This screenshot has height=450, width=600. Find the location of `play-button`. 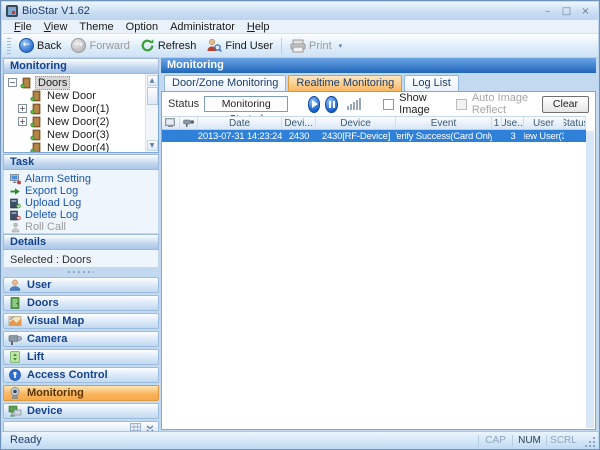

play-button is located at coordinates (314, 104).